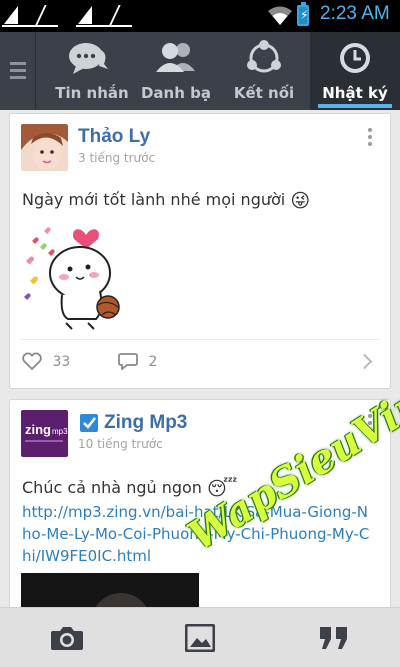 The width and height of the screenshot is (400, 667). Describe the element at coordinates (128, 362) in the screenshot. I see `comment-icon` at that location.